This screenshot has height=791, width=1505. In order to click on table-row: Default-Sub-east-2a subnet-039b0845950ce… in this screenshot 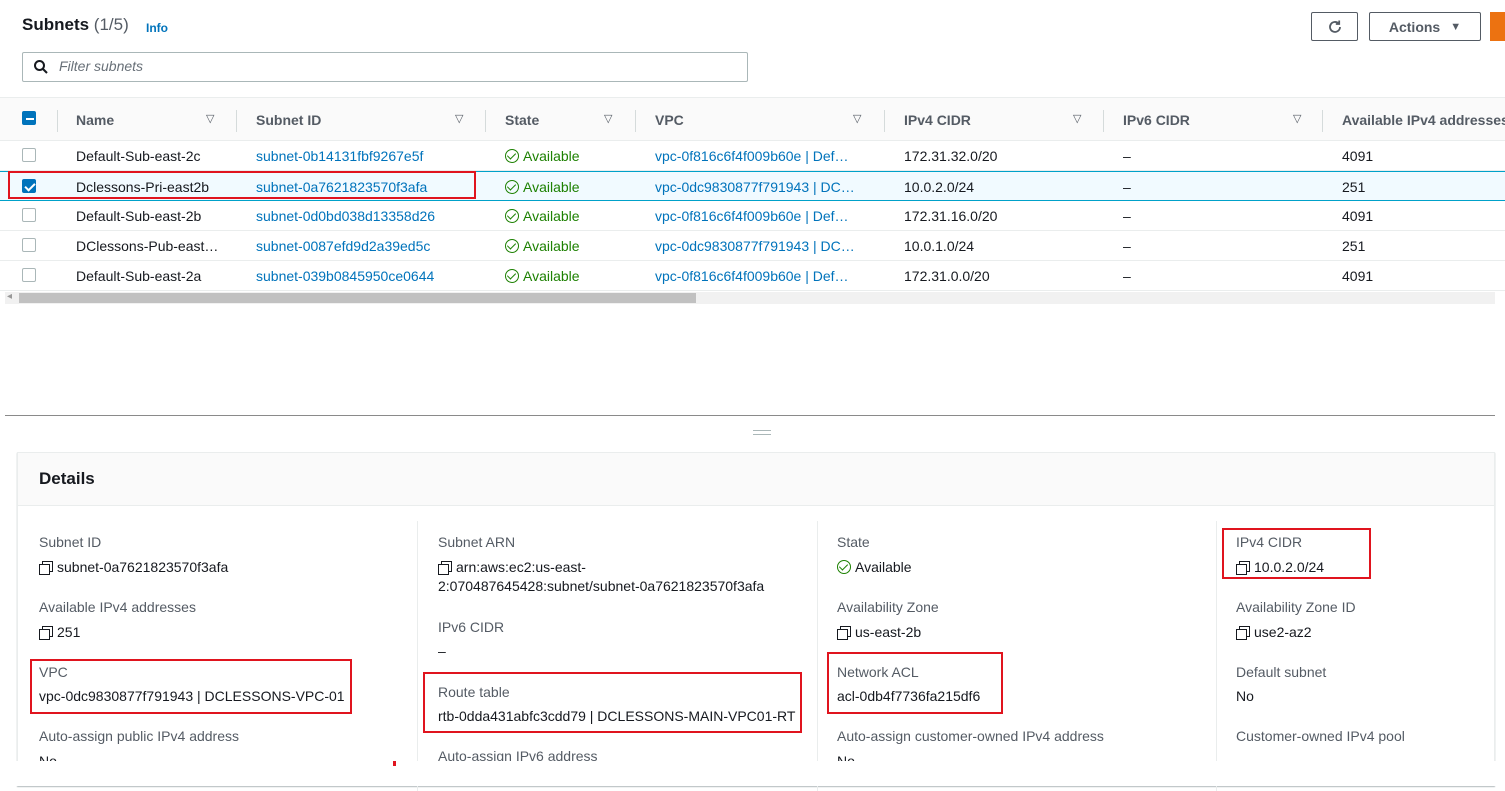, I will do `click(752, 276)`.